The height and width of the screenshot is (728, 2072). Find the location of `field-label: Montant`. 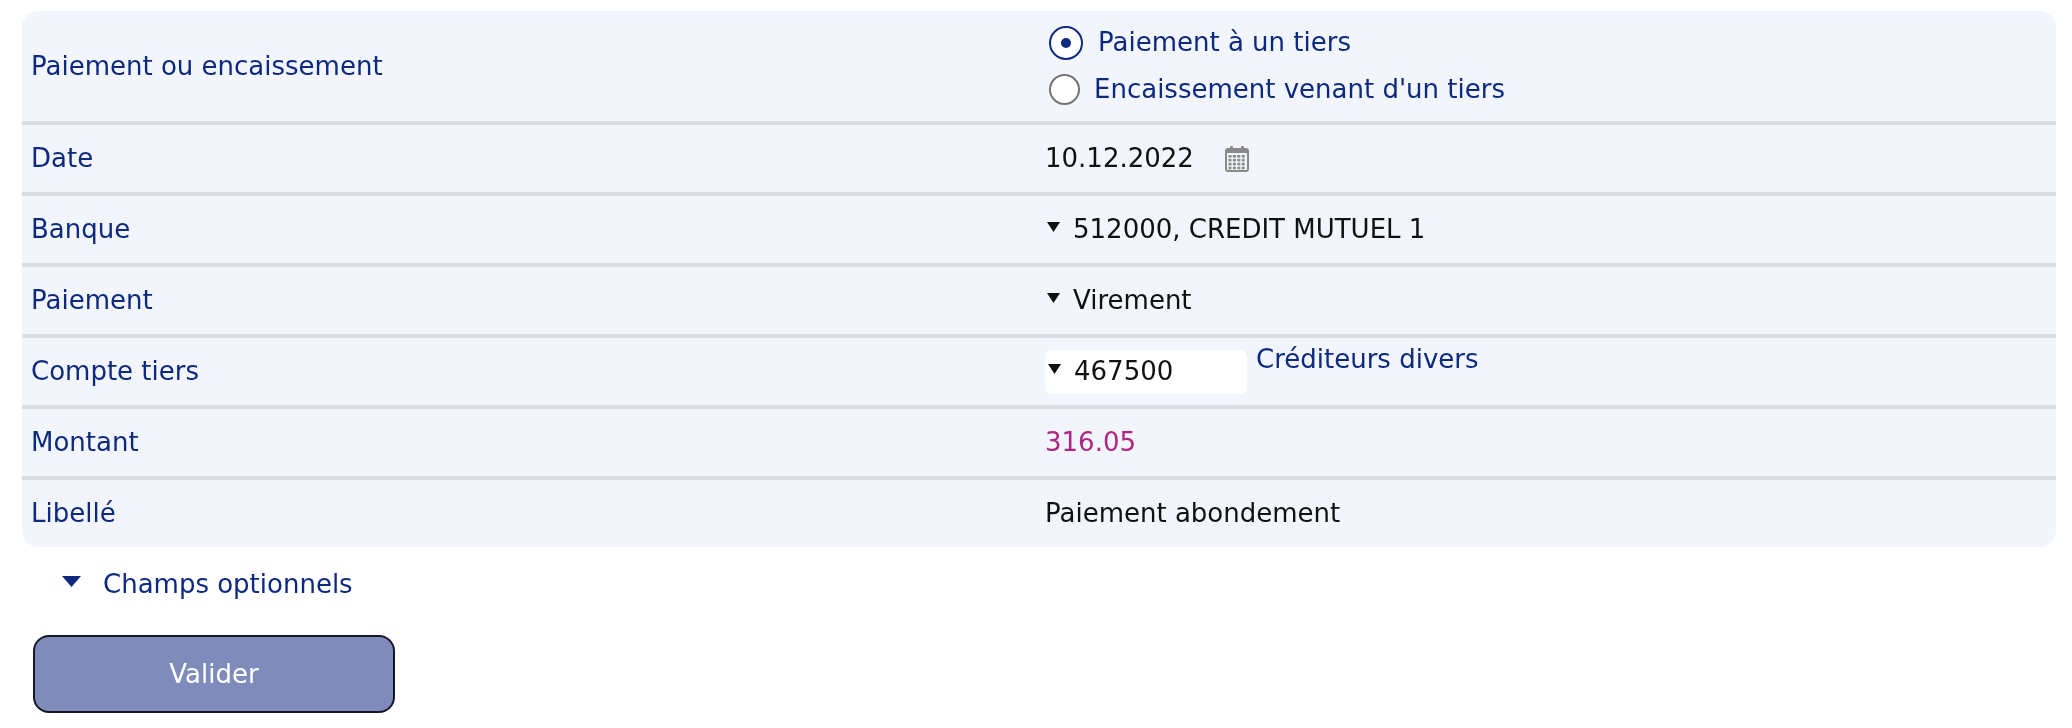

field-label: Montant is located at coordinates (85, 442).